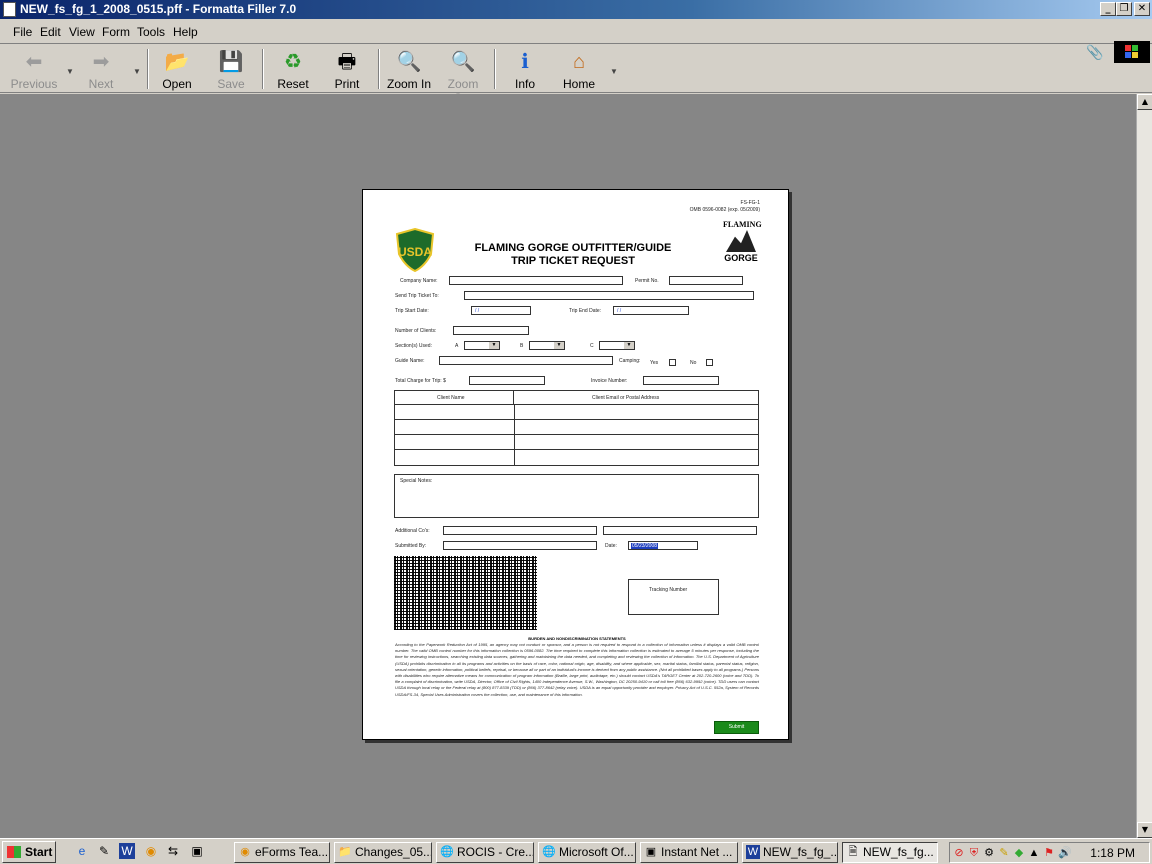  What do you see at coordinates (116, 32) in the screenshot?
I see `menu-form: Form` at bounding box center [116, 32].